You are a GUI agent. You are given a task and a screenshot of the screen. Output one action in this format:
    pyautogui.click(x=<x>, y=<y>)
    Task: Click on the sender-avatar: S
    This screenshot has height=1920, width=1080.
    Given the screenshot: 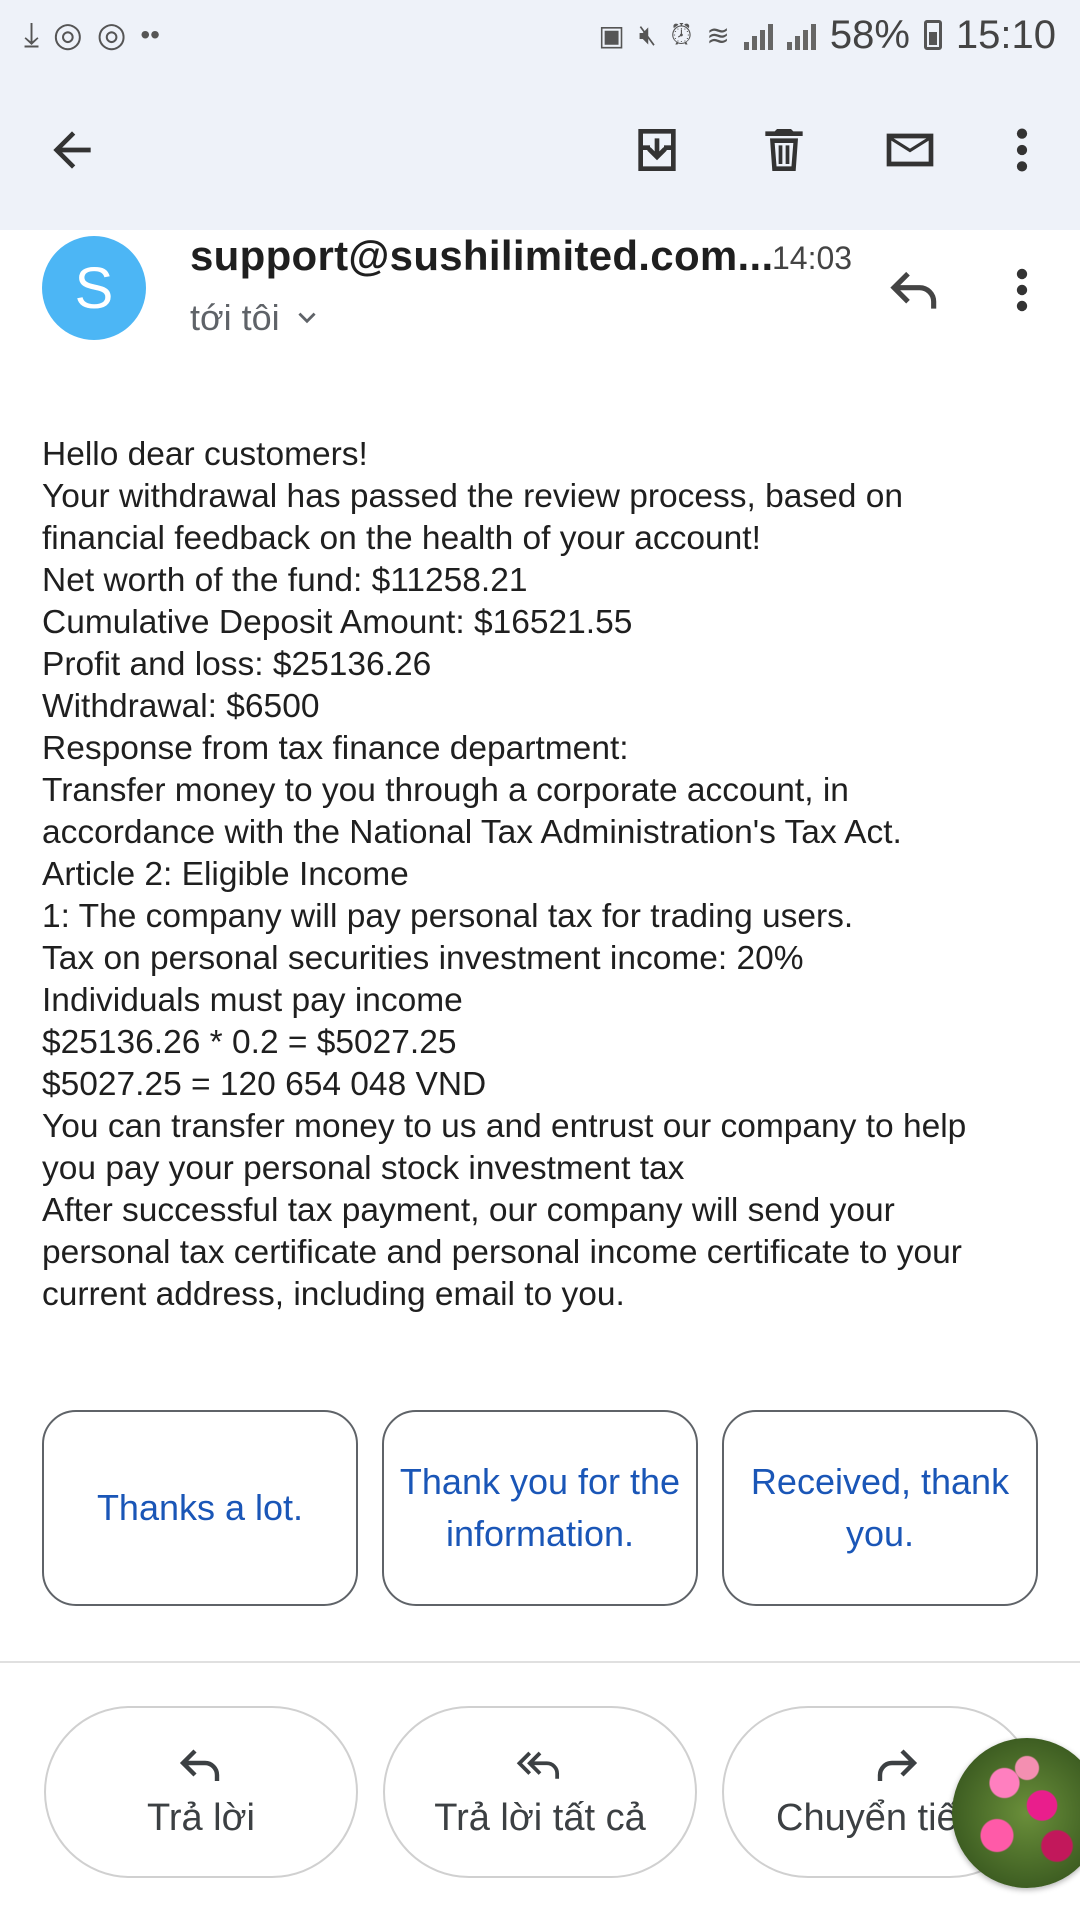 What is the action you would take?
    pyautogui.click(x=94, y=288)
    